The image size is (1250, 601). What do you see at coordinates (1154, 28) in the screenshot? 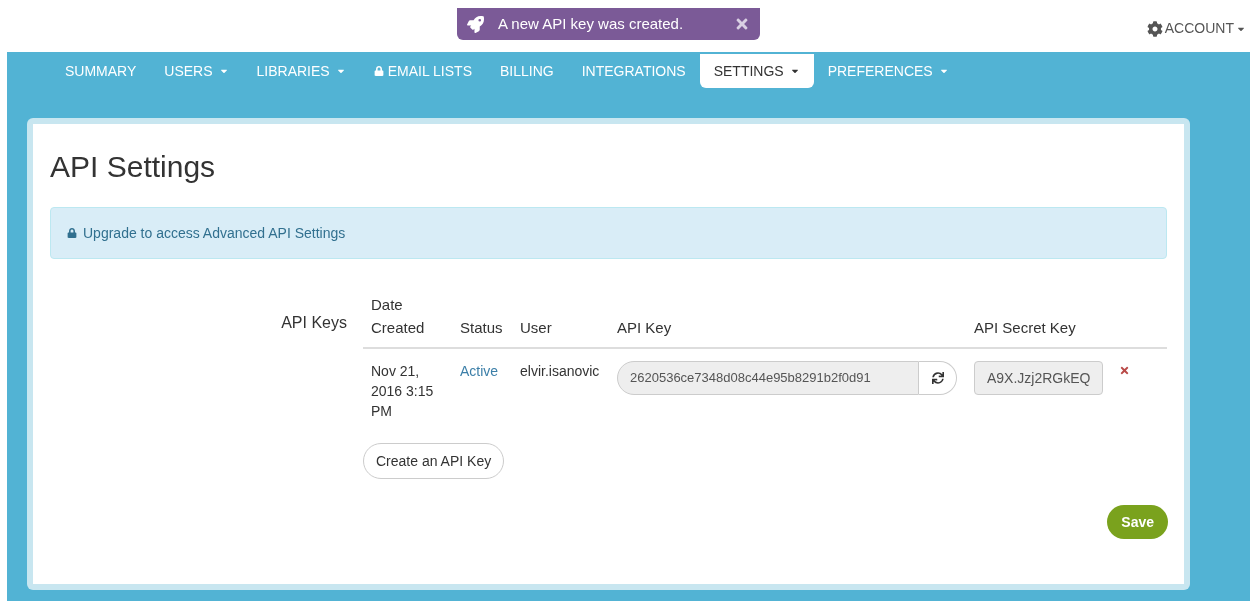
I see `settings-icon` at bounding box center [1154, 28].